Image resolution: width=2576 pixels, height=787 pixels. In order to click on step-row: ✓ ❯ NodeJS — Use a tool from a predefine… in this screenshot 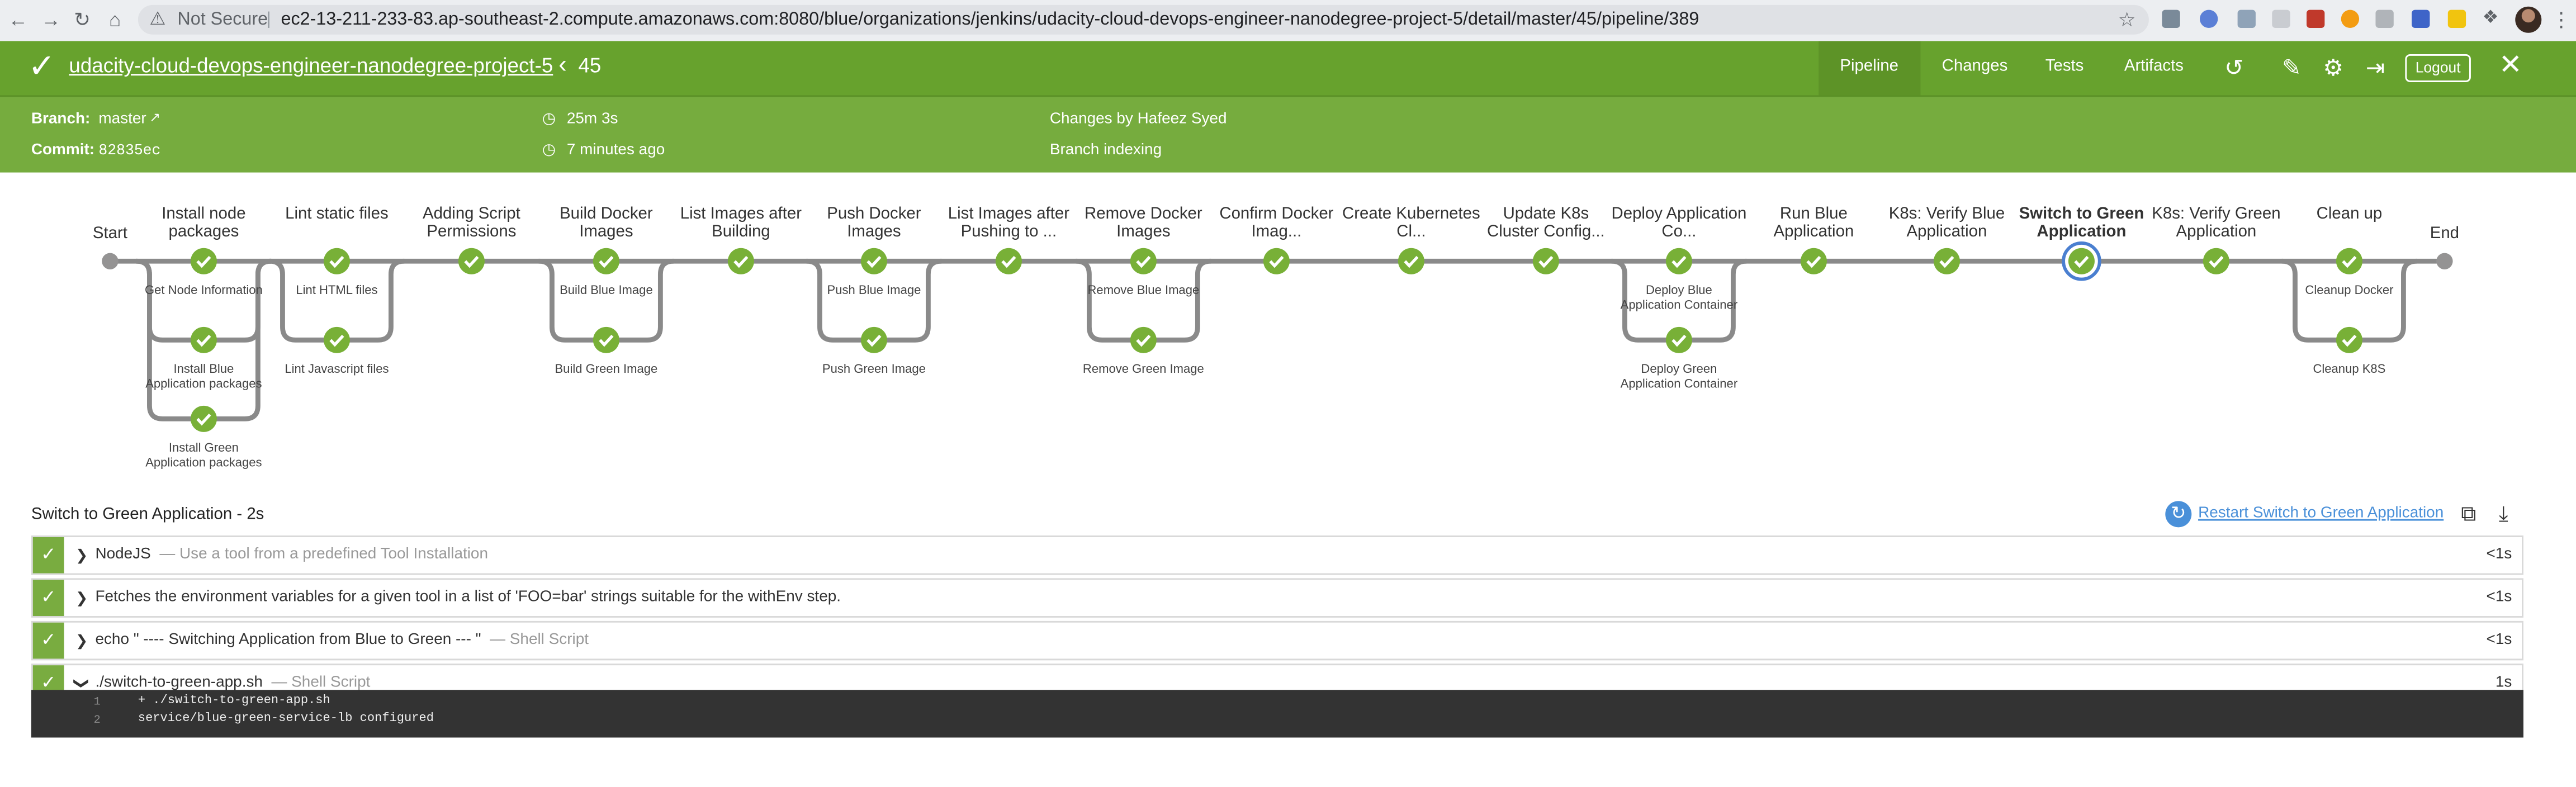, I will do `click(1277, 555)`.